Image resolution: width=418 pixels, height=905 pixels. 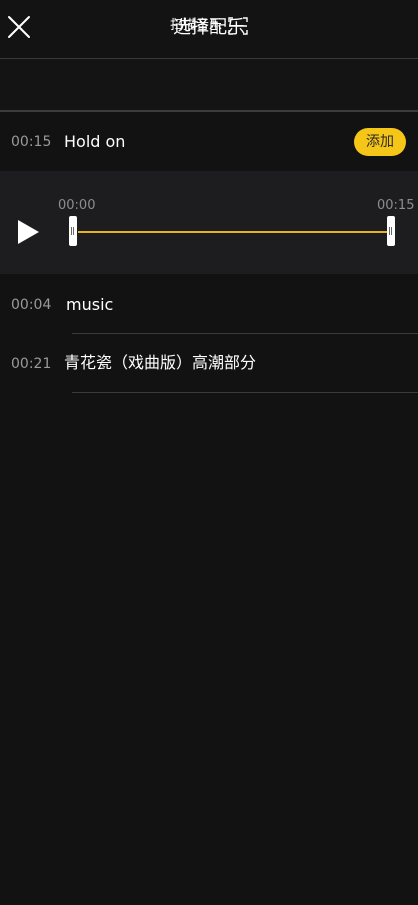 What do you see at coordinates (195, 25) in the screenshot?
I see `scan-music-label: 扫描音乐` at bounding box center [195, 25].